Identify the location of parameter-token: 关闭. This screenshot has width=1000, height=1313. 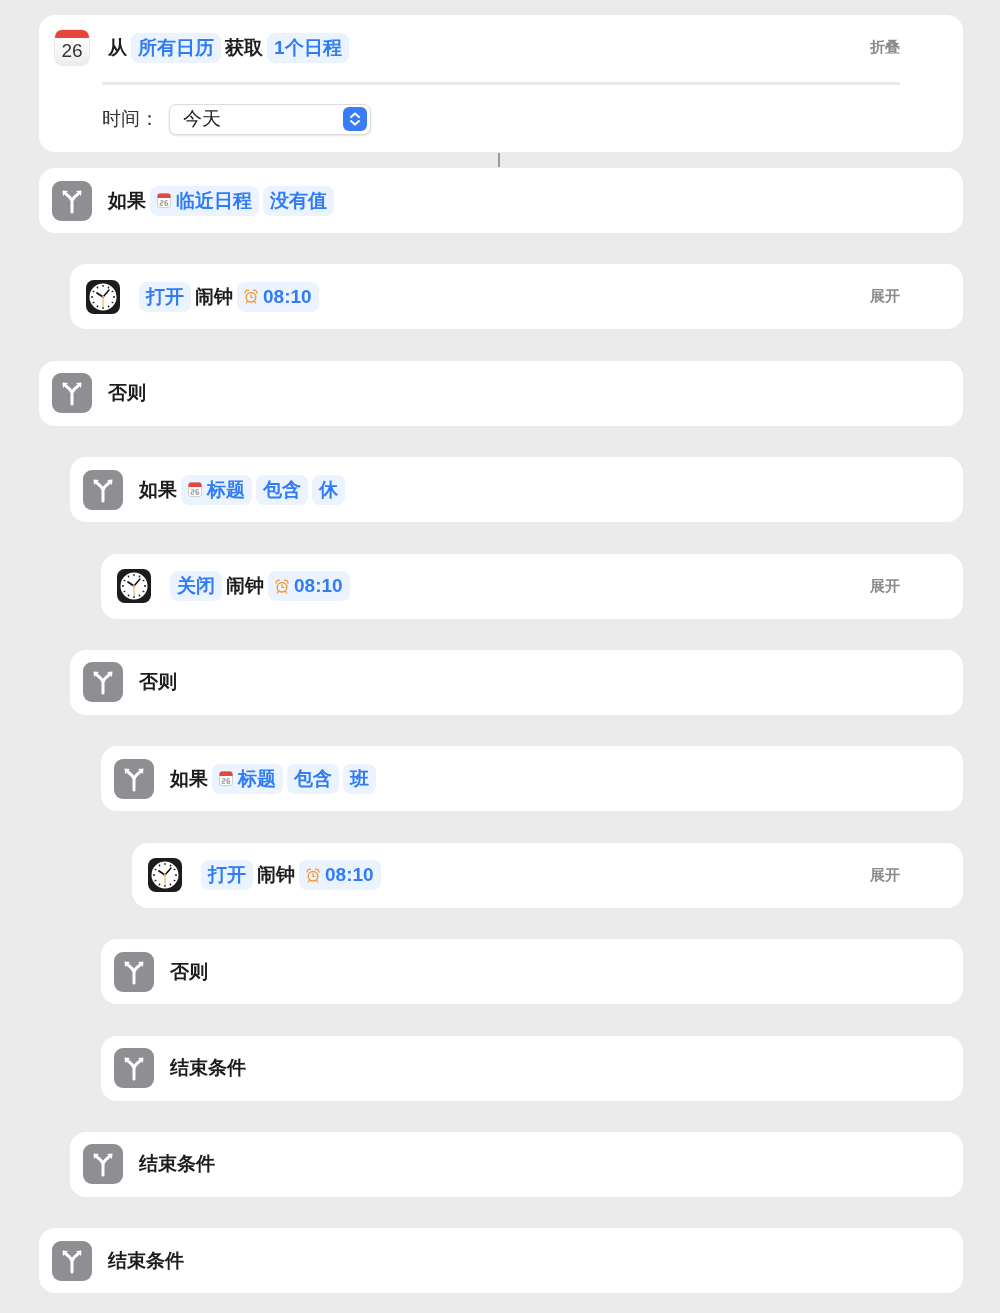
(196, 586).